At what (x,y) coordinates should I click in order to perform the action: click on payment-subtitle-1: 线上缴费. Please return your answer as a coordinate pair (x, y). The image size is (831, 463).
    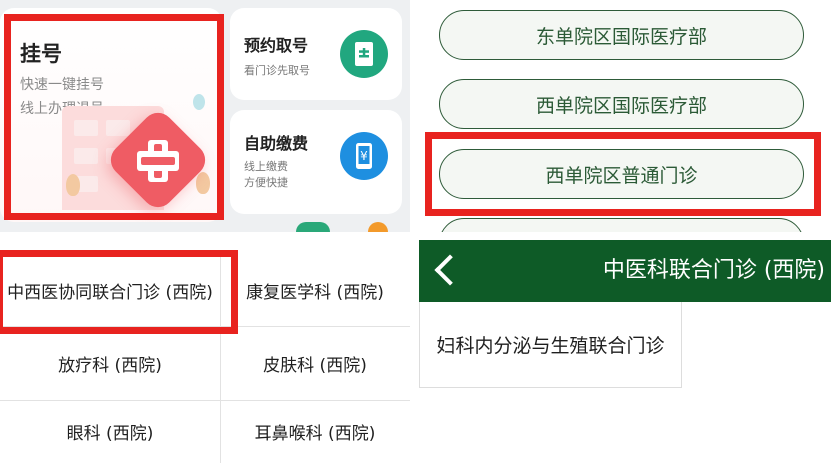
    Looking at the image, I should click on (266, 166).